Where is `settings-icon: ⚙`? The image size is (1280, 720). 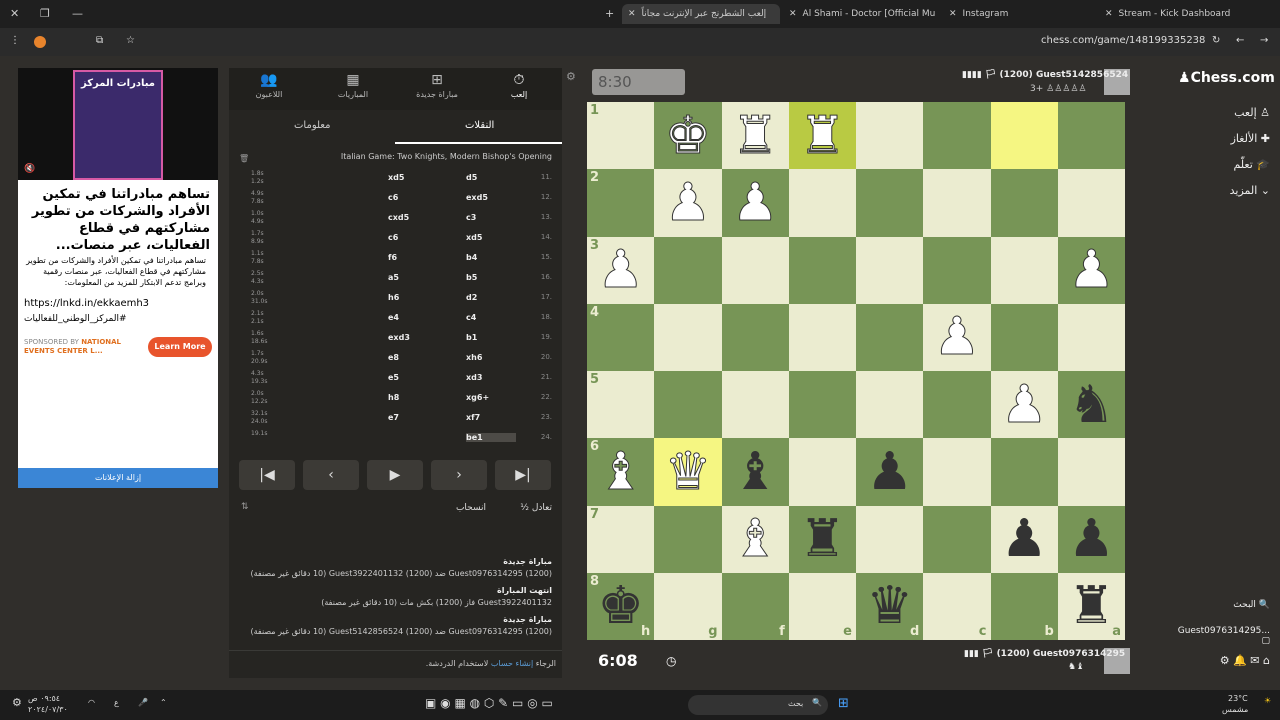 settings-icon: ⚙ is located at coordinates (17, 702).